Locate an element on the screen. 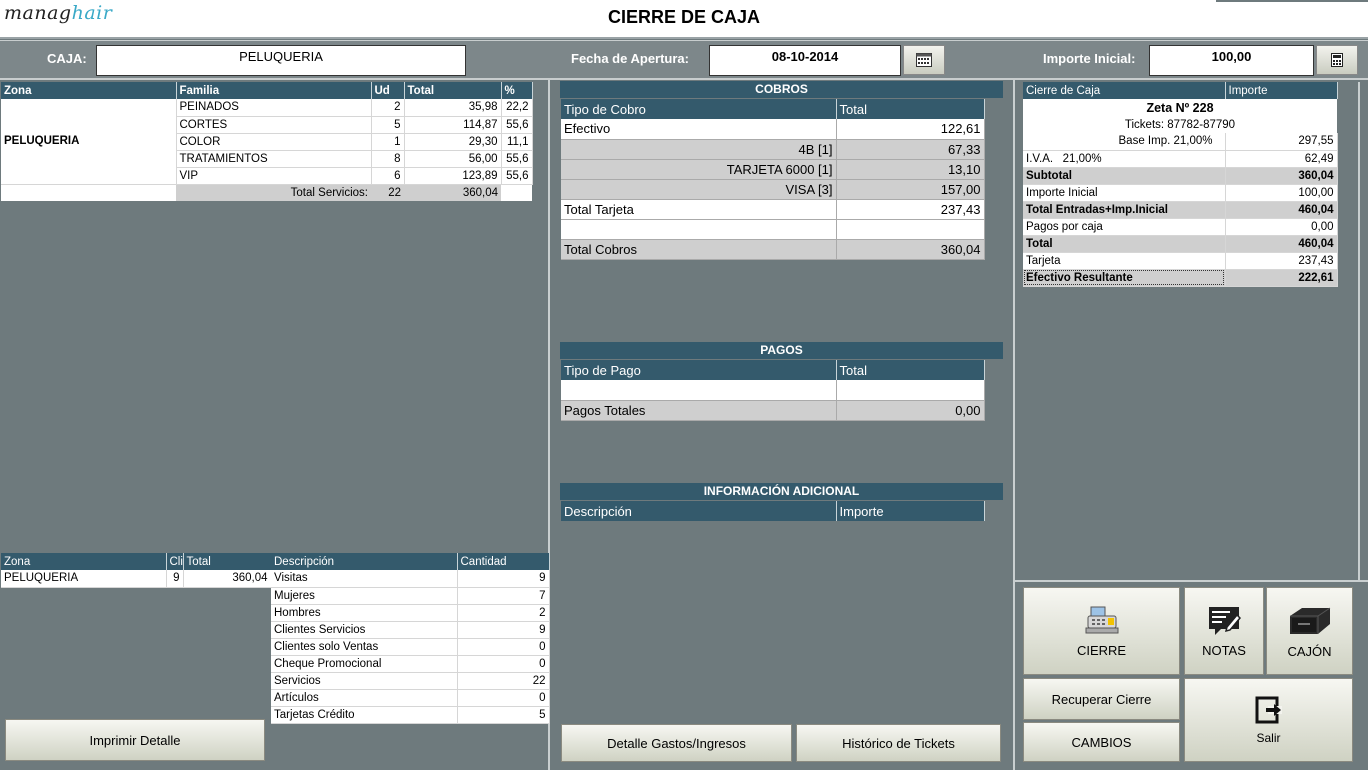 The image size is (1368, 770). table-row: TARJETA 6000 [1] 13,10 is located at coordinates (773, 169).